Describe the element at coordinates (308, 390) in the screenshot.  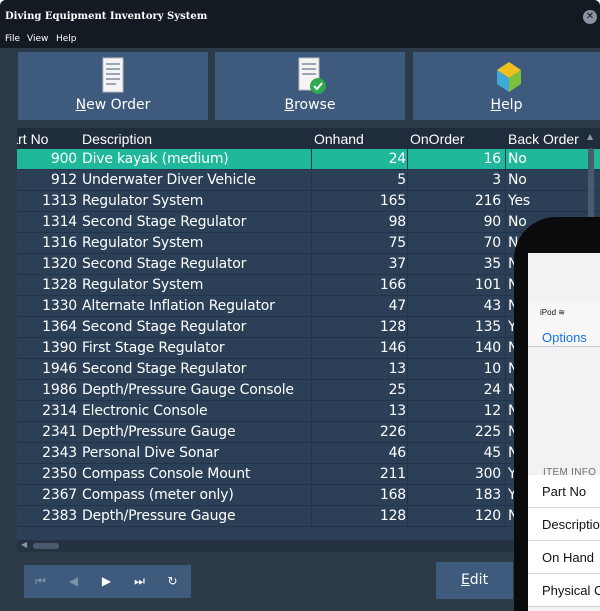
I see `table-row: 1986Depth/Pressure Gauge Console2524N` at that location.